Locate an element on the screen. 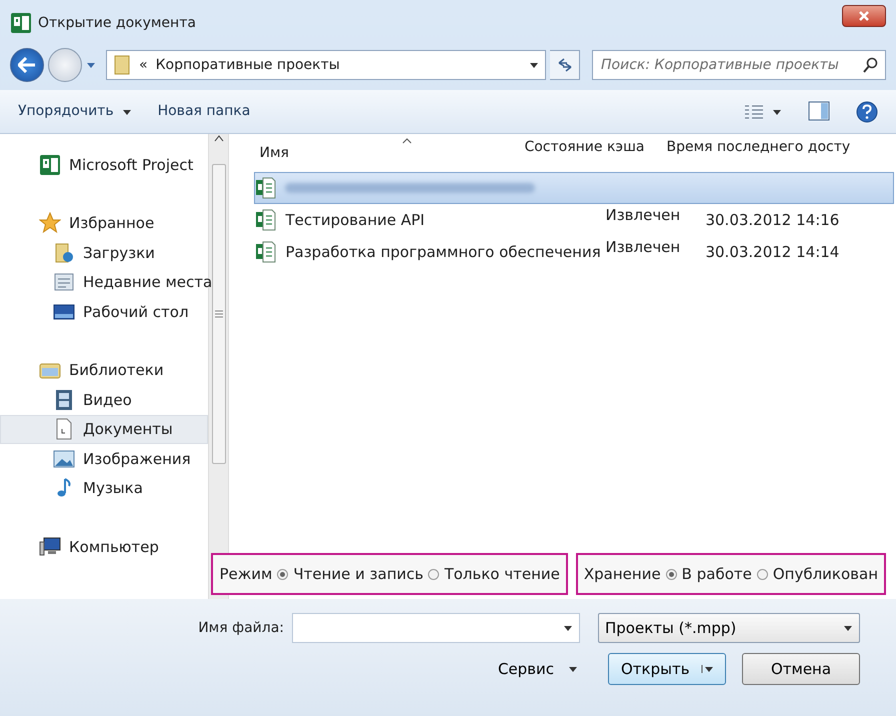  breadcrumb-chevron: « is located at coordinates (143, 65).